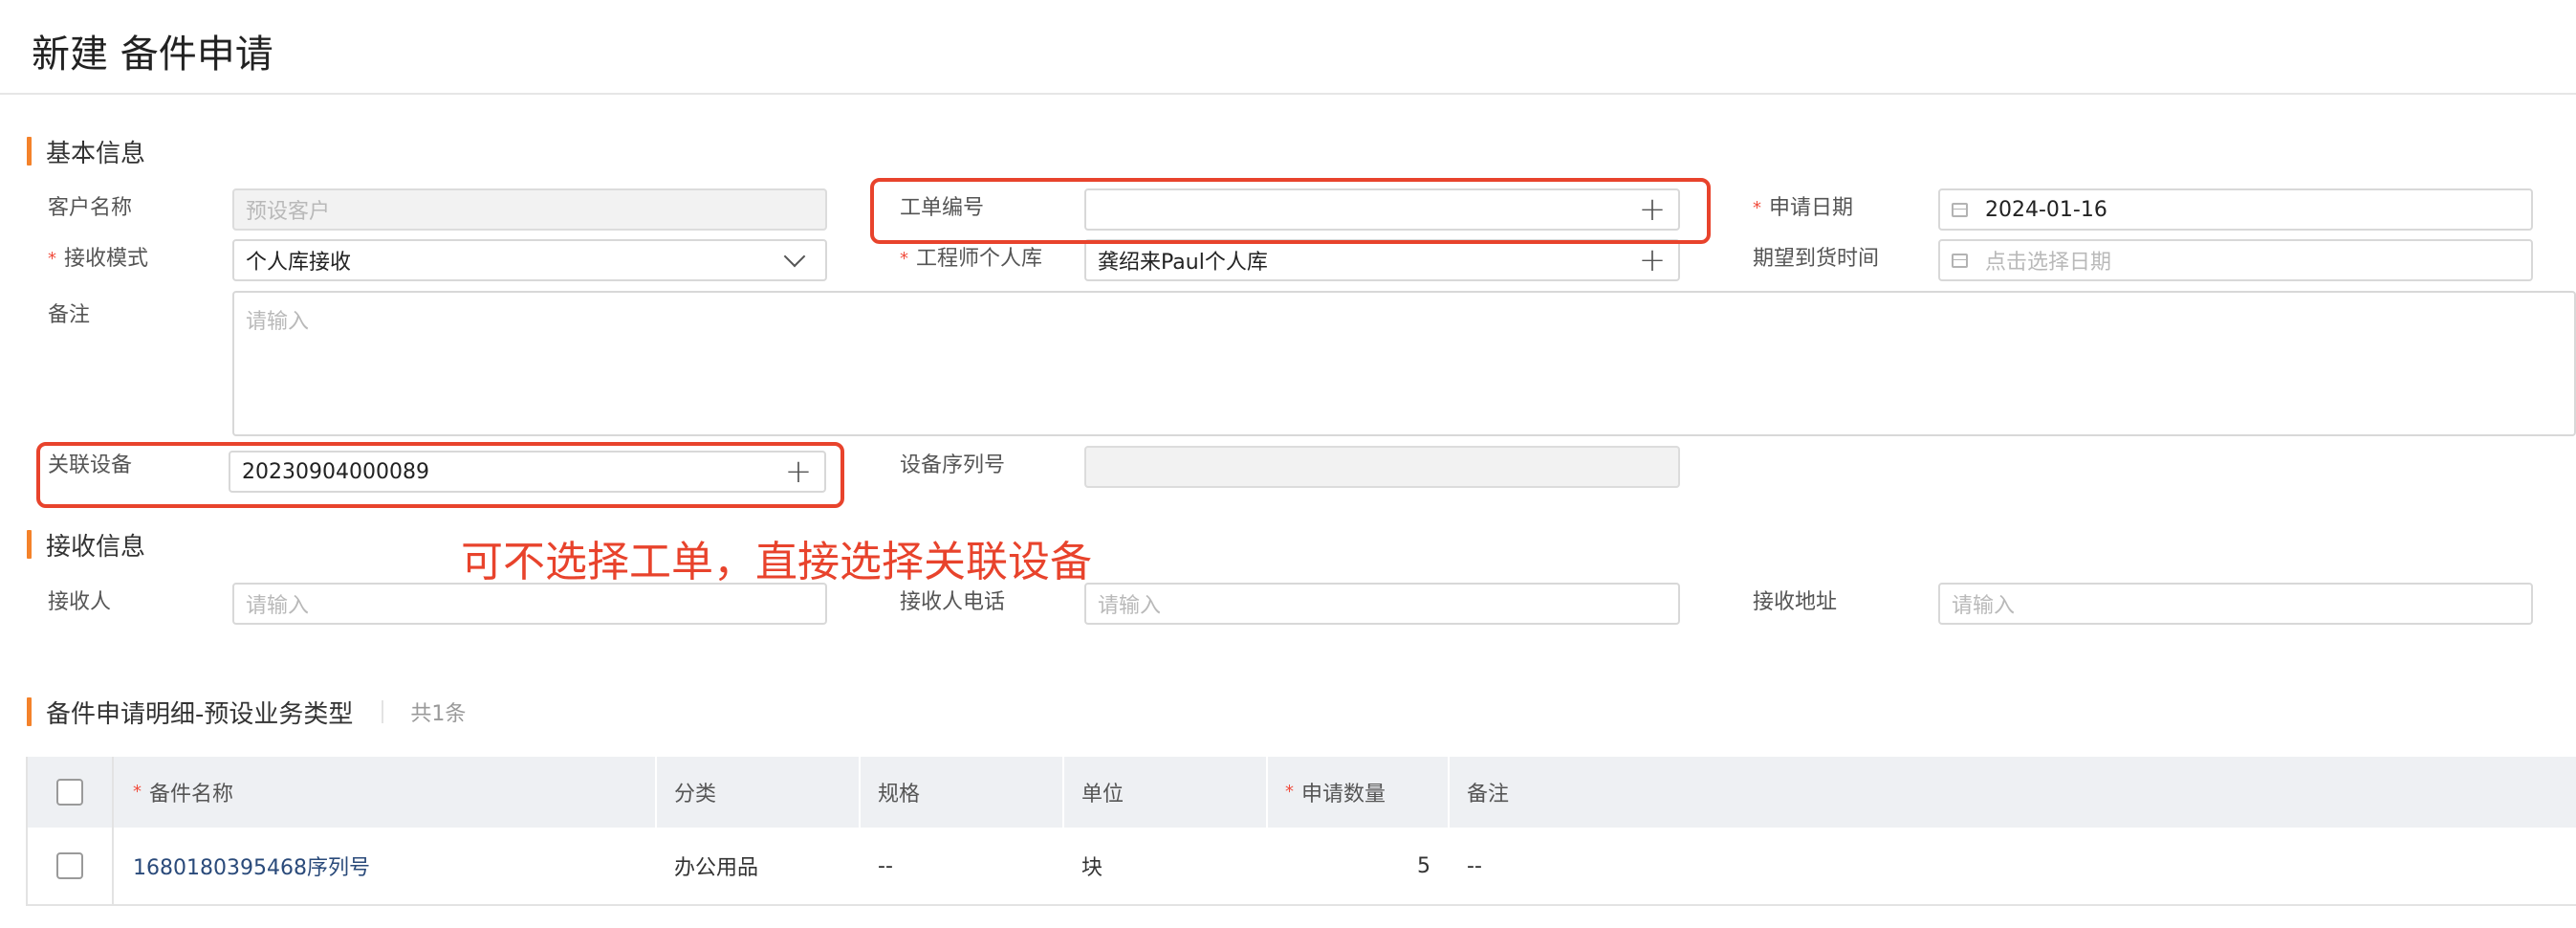 This screenshot has width=2576, height=928. What do you see at coordinates (278, 322) in the screenshot?
I see `remark-placeholder: 请输入` at bounding box center [278, 322].